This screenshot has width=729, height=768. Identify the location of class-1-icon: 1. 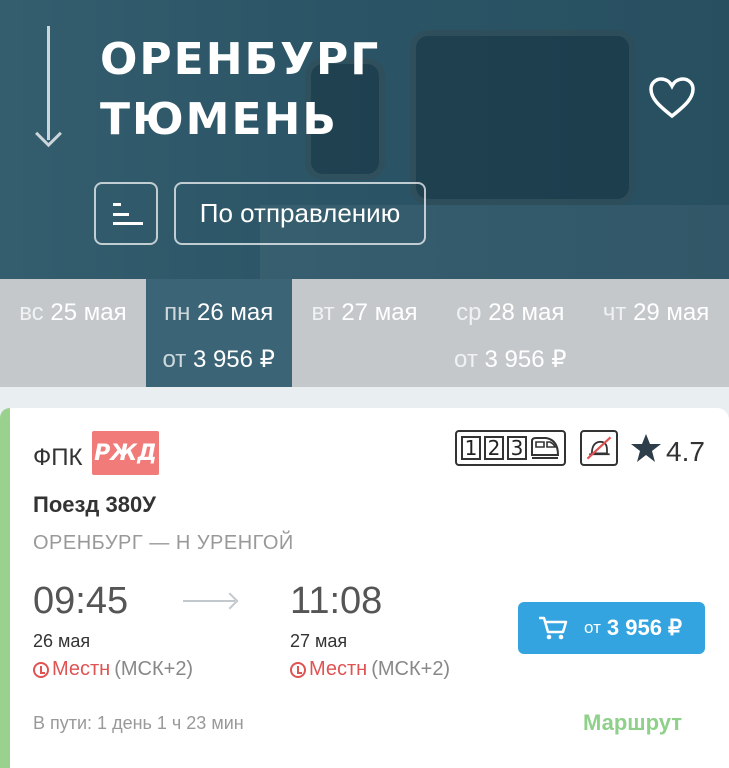
(471, 448).